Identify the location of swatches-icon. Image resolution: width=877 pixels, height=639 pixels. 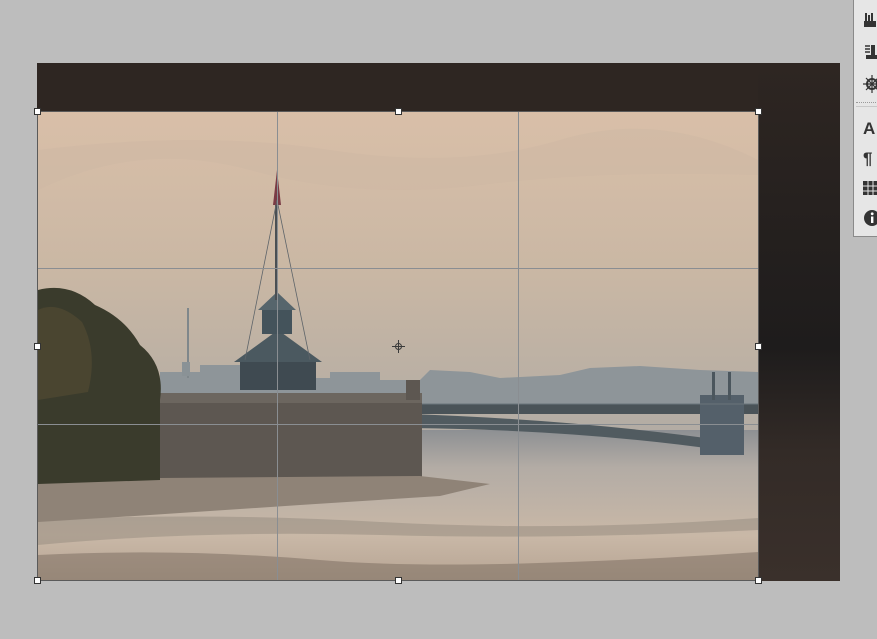
(870, 188).